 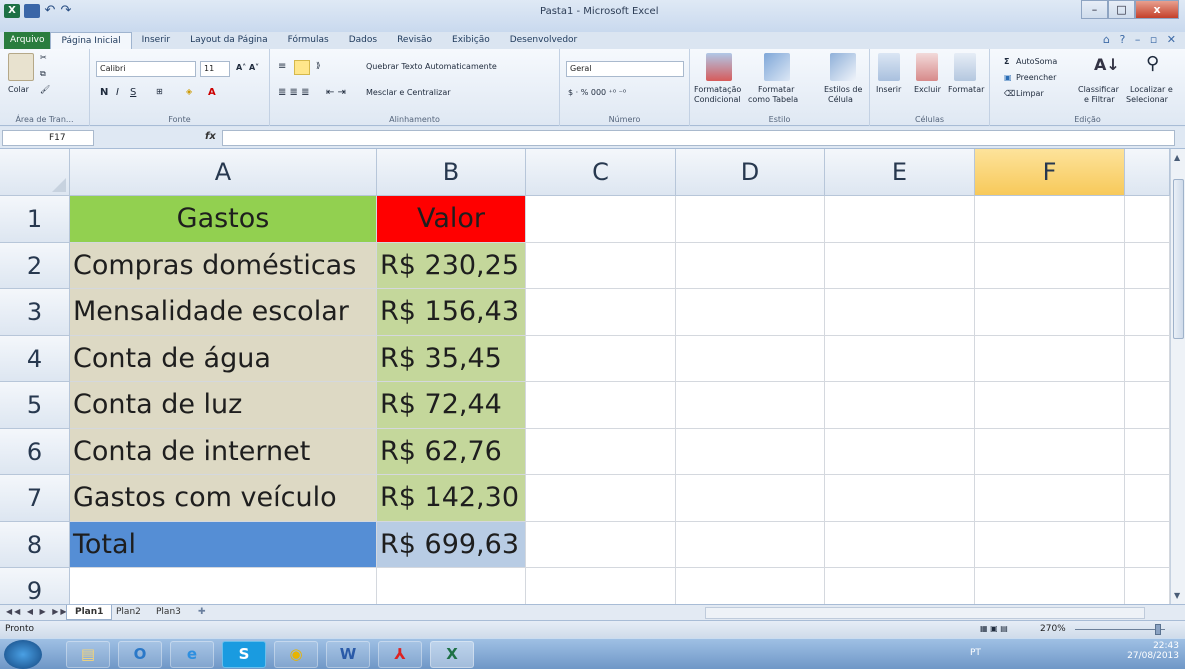 I want to click on conditional-formatting-label: Formatação, so click(x=717, y=89).